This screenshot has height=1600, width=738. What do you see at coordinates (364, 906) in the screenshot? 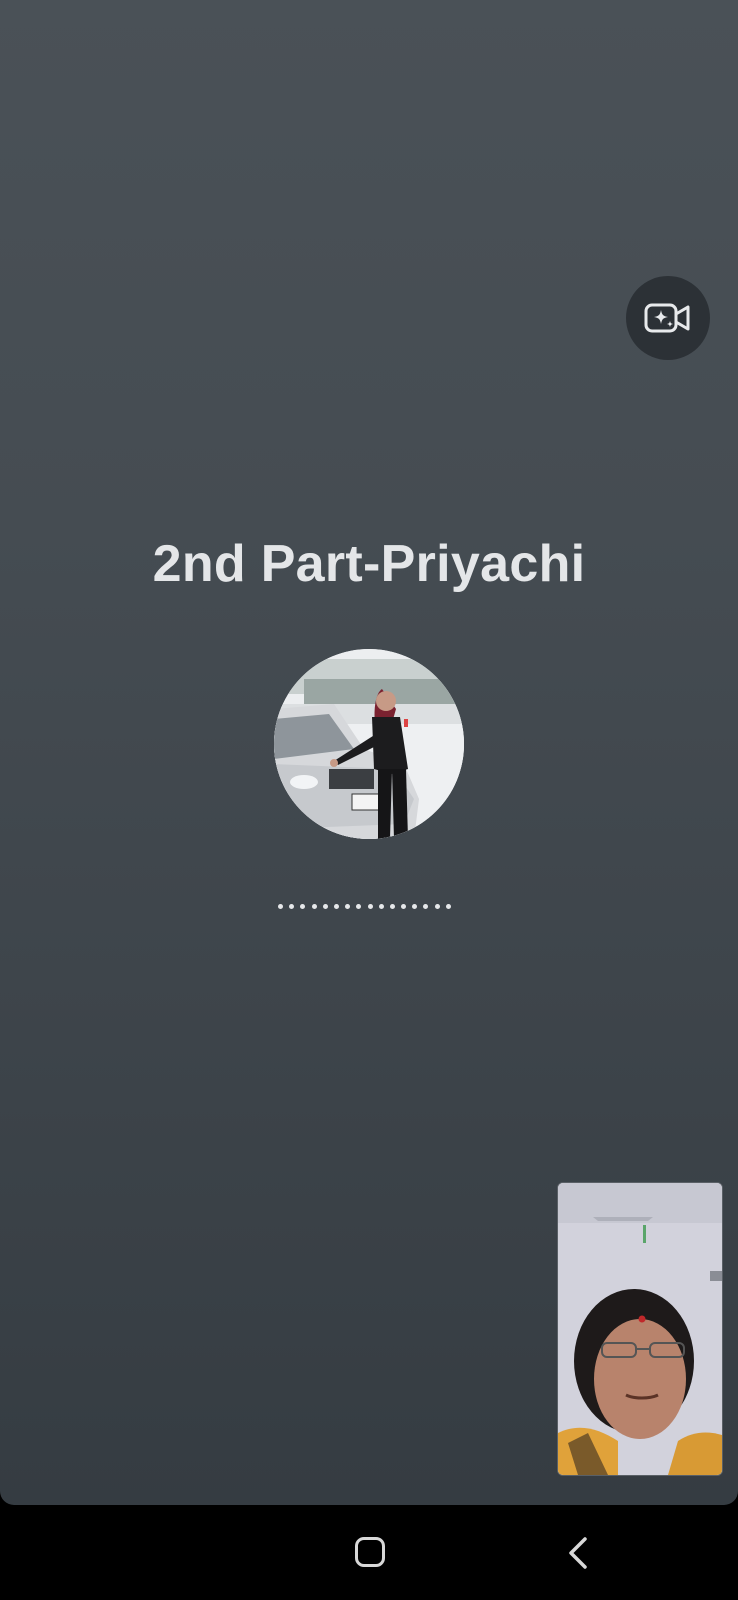
I see `ringing-indicator` at bounding box center [364, 906].